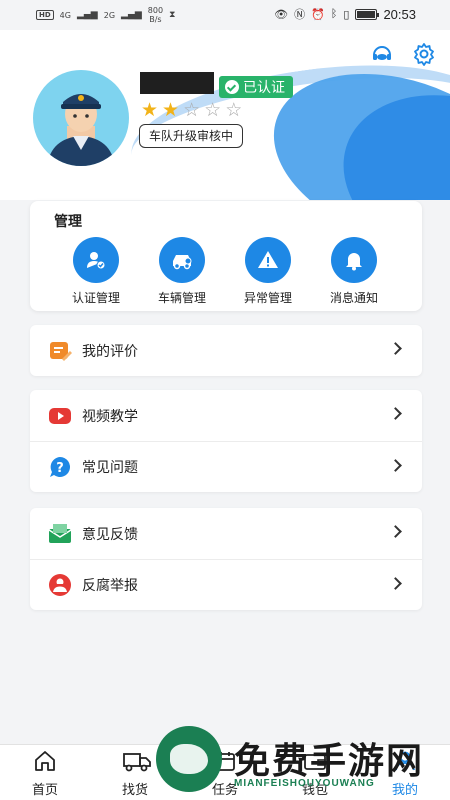 This screenshot has height=800, width=450. What do you see at coordinates (135, 773) in the screenshot?
I see `tab-find-goods: 找货` at bounding box center [135, 773].